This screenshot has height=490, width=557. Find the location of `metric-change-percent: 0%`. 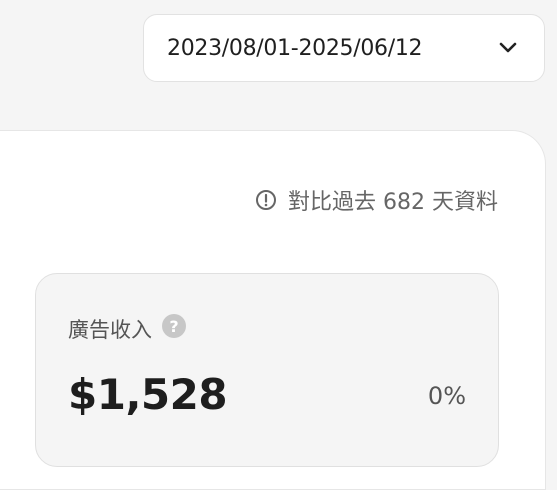

metric-change-percent: 0% is located at coordinates (446, 396).